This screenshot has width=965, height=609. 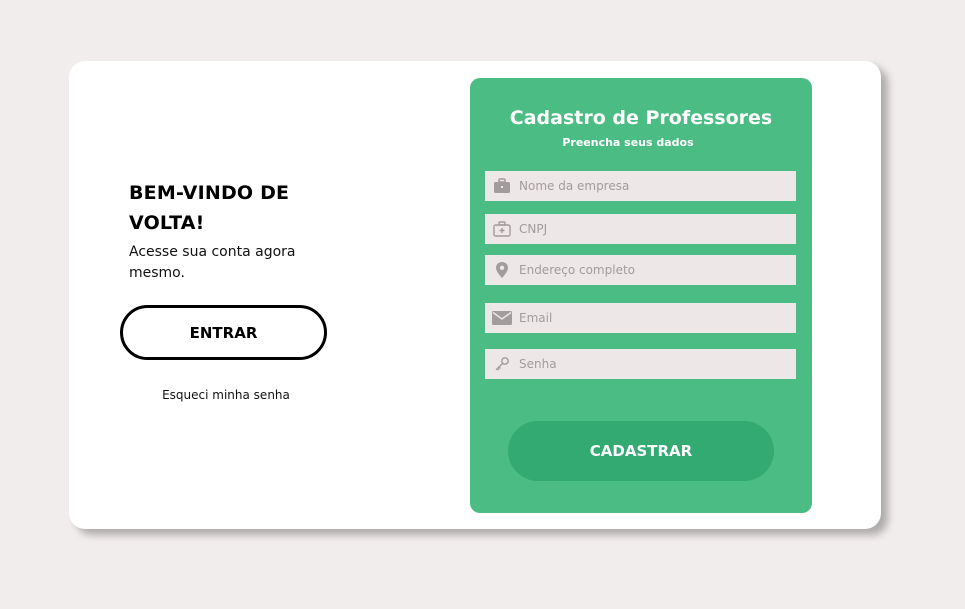 I want to click on password-field, so click(x=640, y=364).